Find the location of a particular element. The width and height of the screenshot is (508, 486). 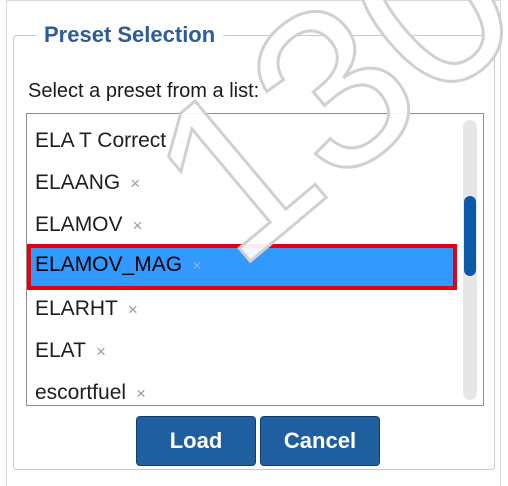

list-item-label: ELAANG is located at coordinates (78, 182).